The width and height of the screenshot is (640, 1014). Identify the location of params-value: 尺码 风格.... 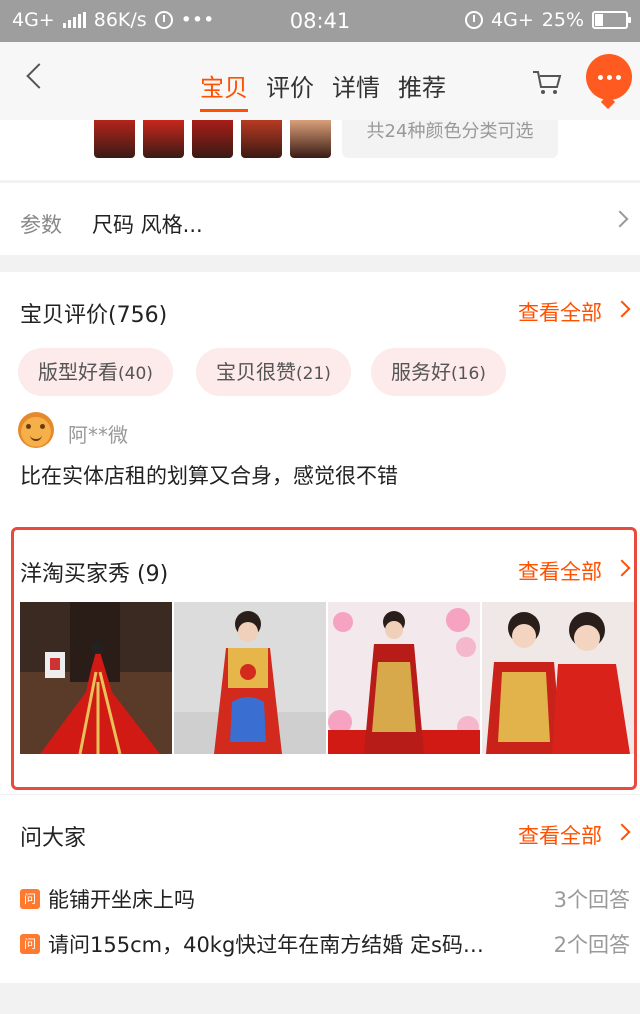
(147, 225).